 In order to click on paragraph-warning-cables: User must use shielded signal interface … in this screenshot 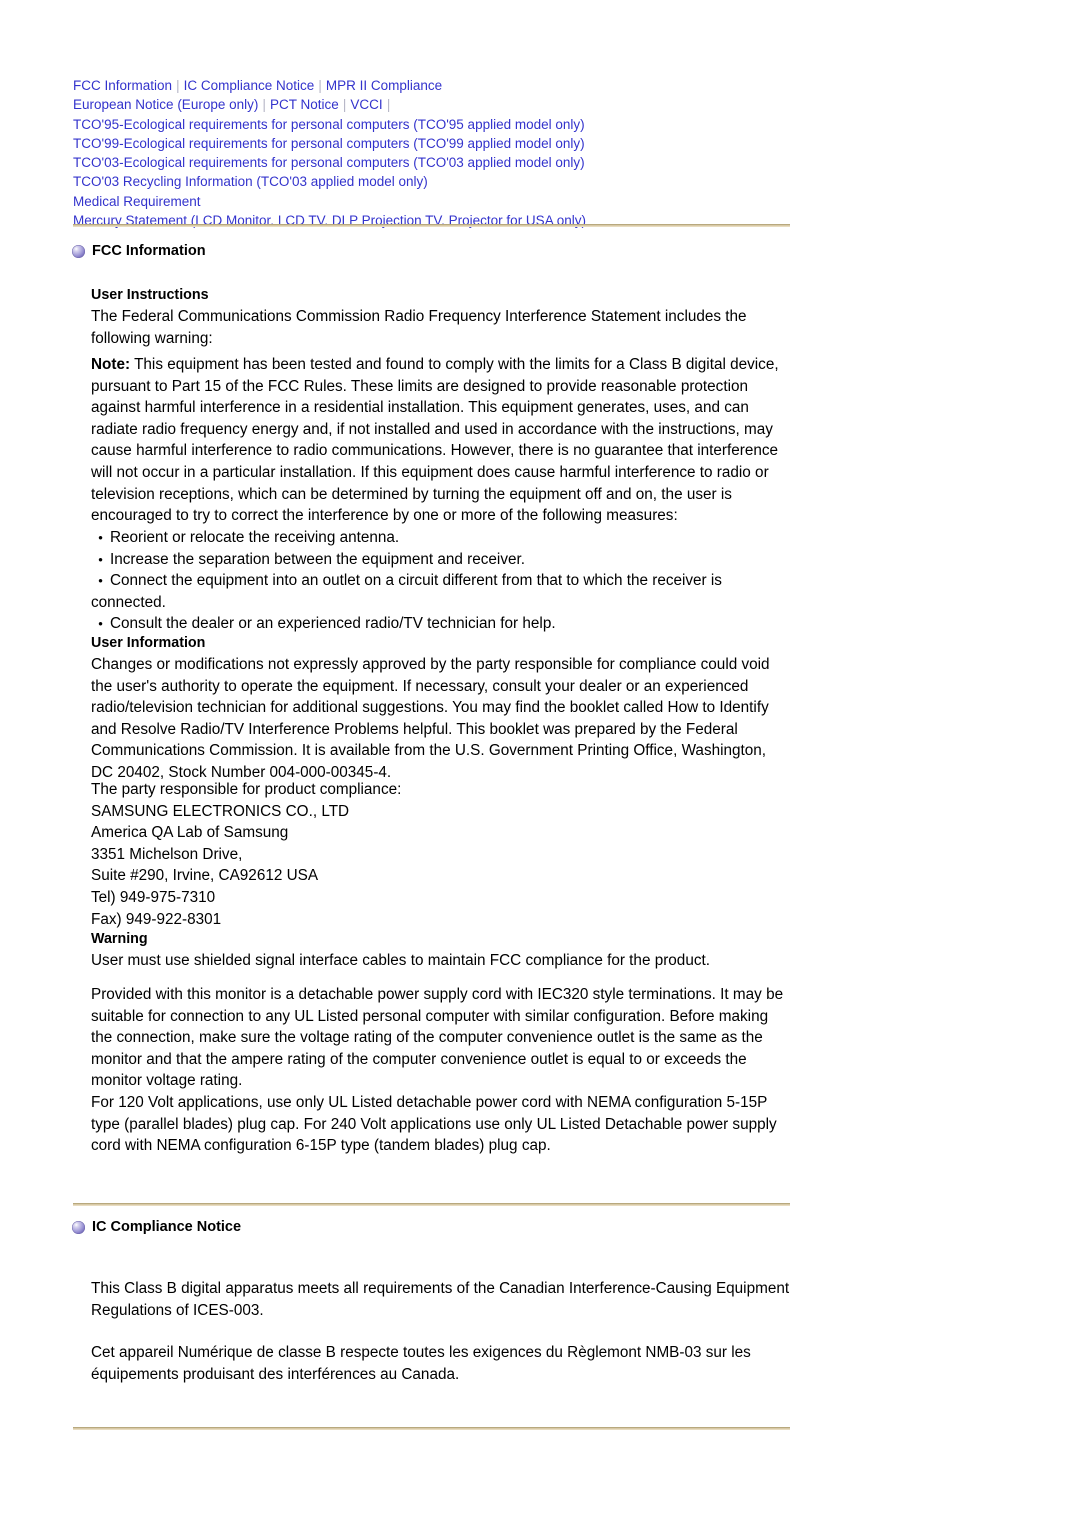, I will do `click(400, 960)`.